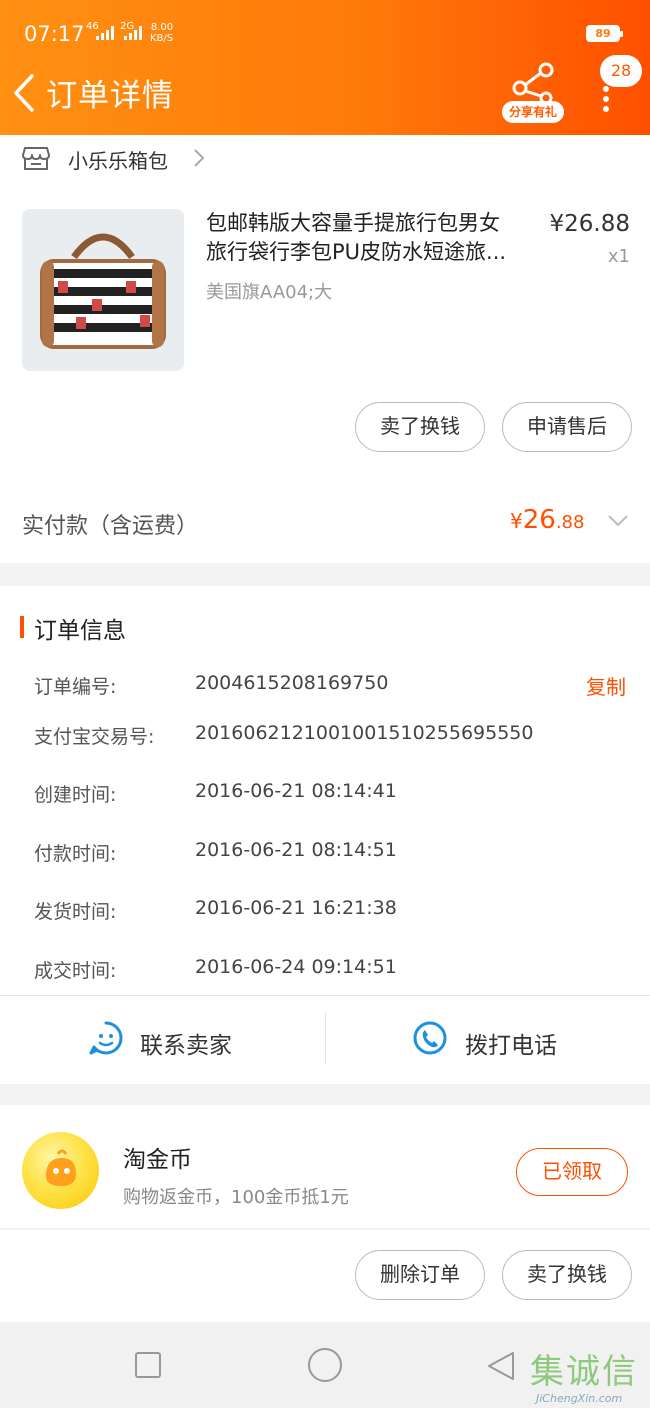  What do you see at coordinates (606, 99) in the screenshot?
I see `more-button` at bounding box center [606, 99].